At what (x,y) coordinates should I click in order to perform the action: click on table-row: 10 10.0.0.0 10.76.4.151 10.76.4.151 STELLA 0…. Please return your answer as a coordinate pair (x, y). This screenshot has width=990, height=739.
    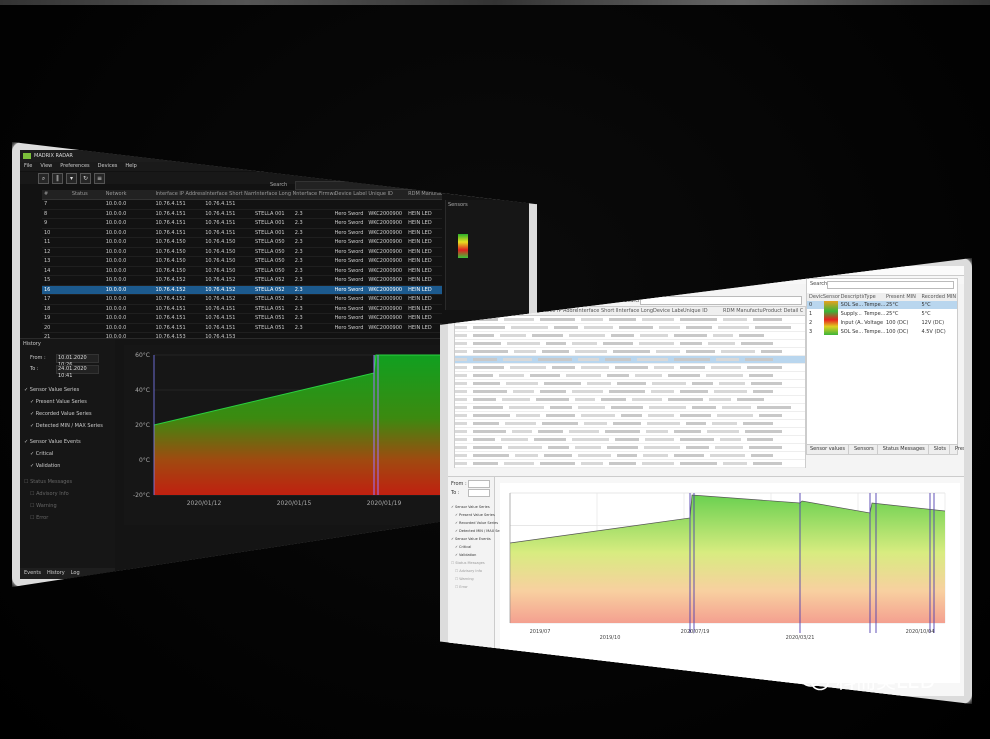
    Looking at the image, I should click on (242, 233).